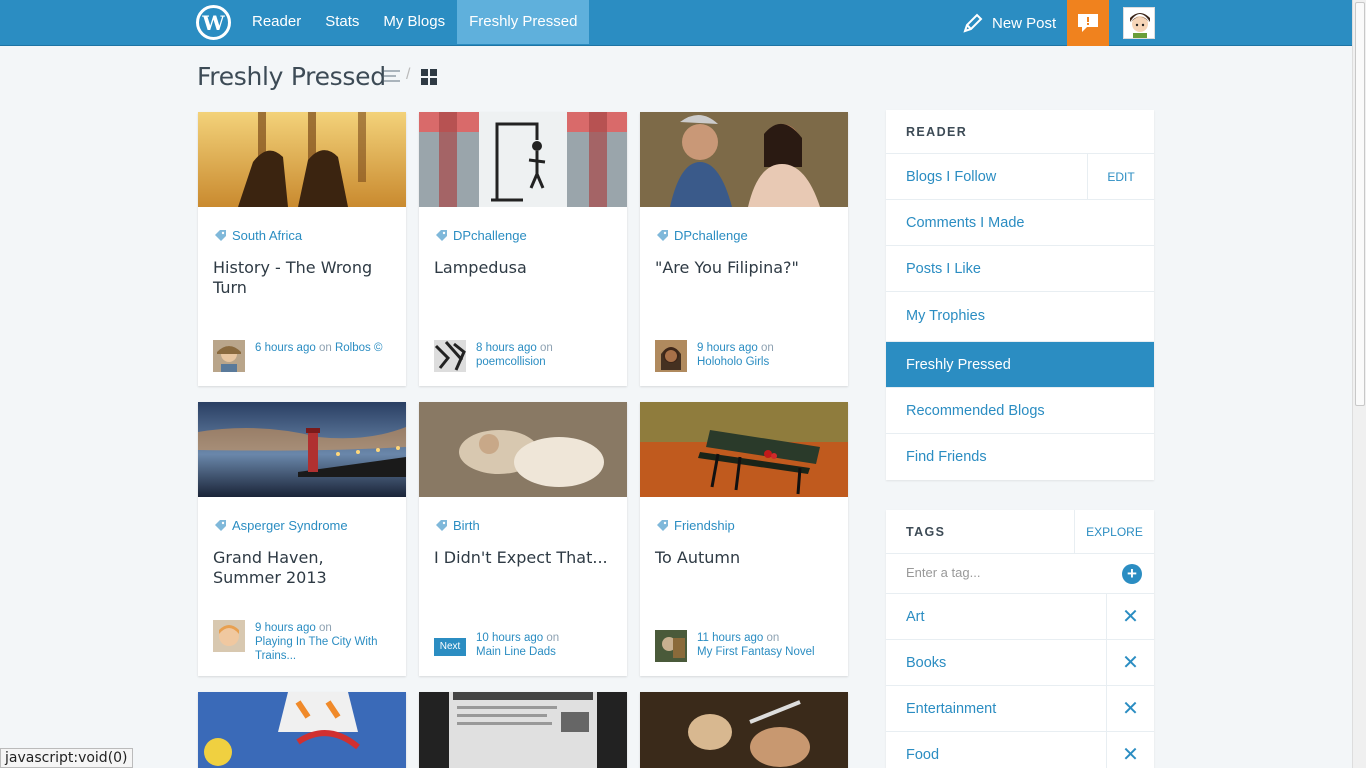 This screenshot has width=1366, height=768. Describe the element at coordinates (358, 348) in the screenshot. I see `post-blog: Rolbos ©` at that location.